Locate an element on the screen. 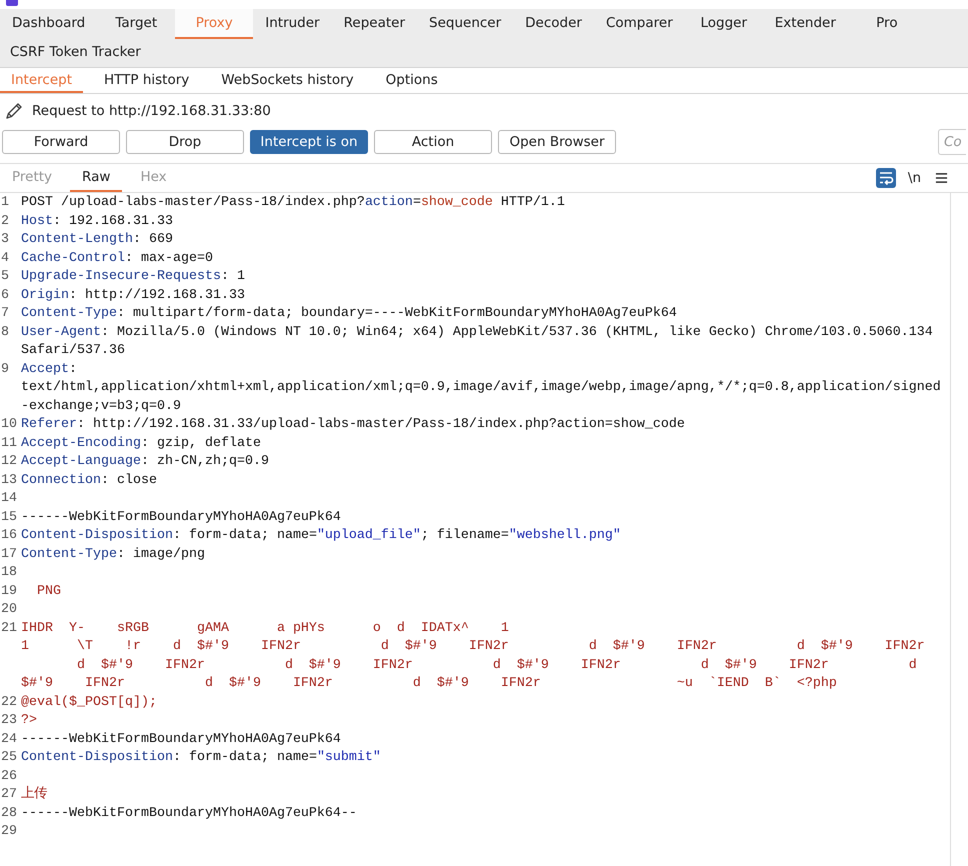  line-number: 3 is located at coordinates (5, 240).